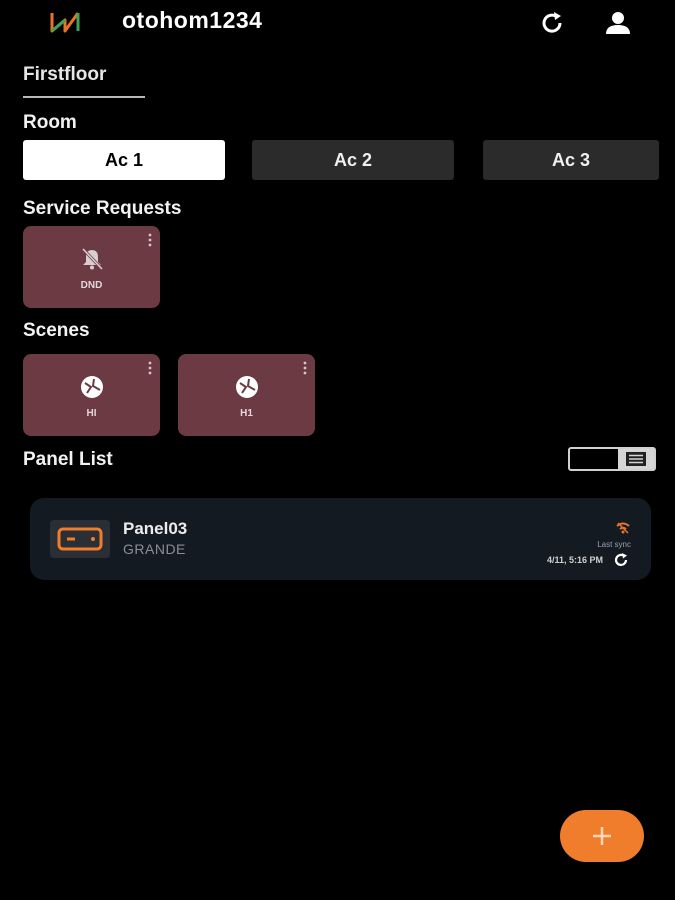 This screenshot has height=900, width=675. I want to click on refresh-icon, so click(552, 22).